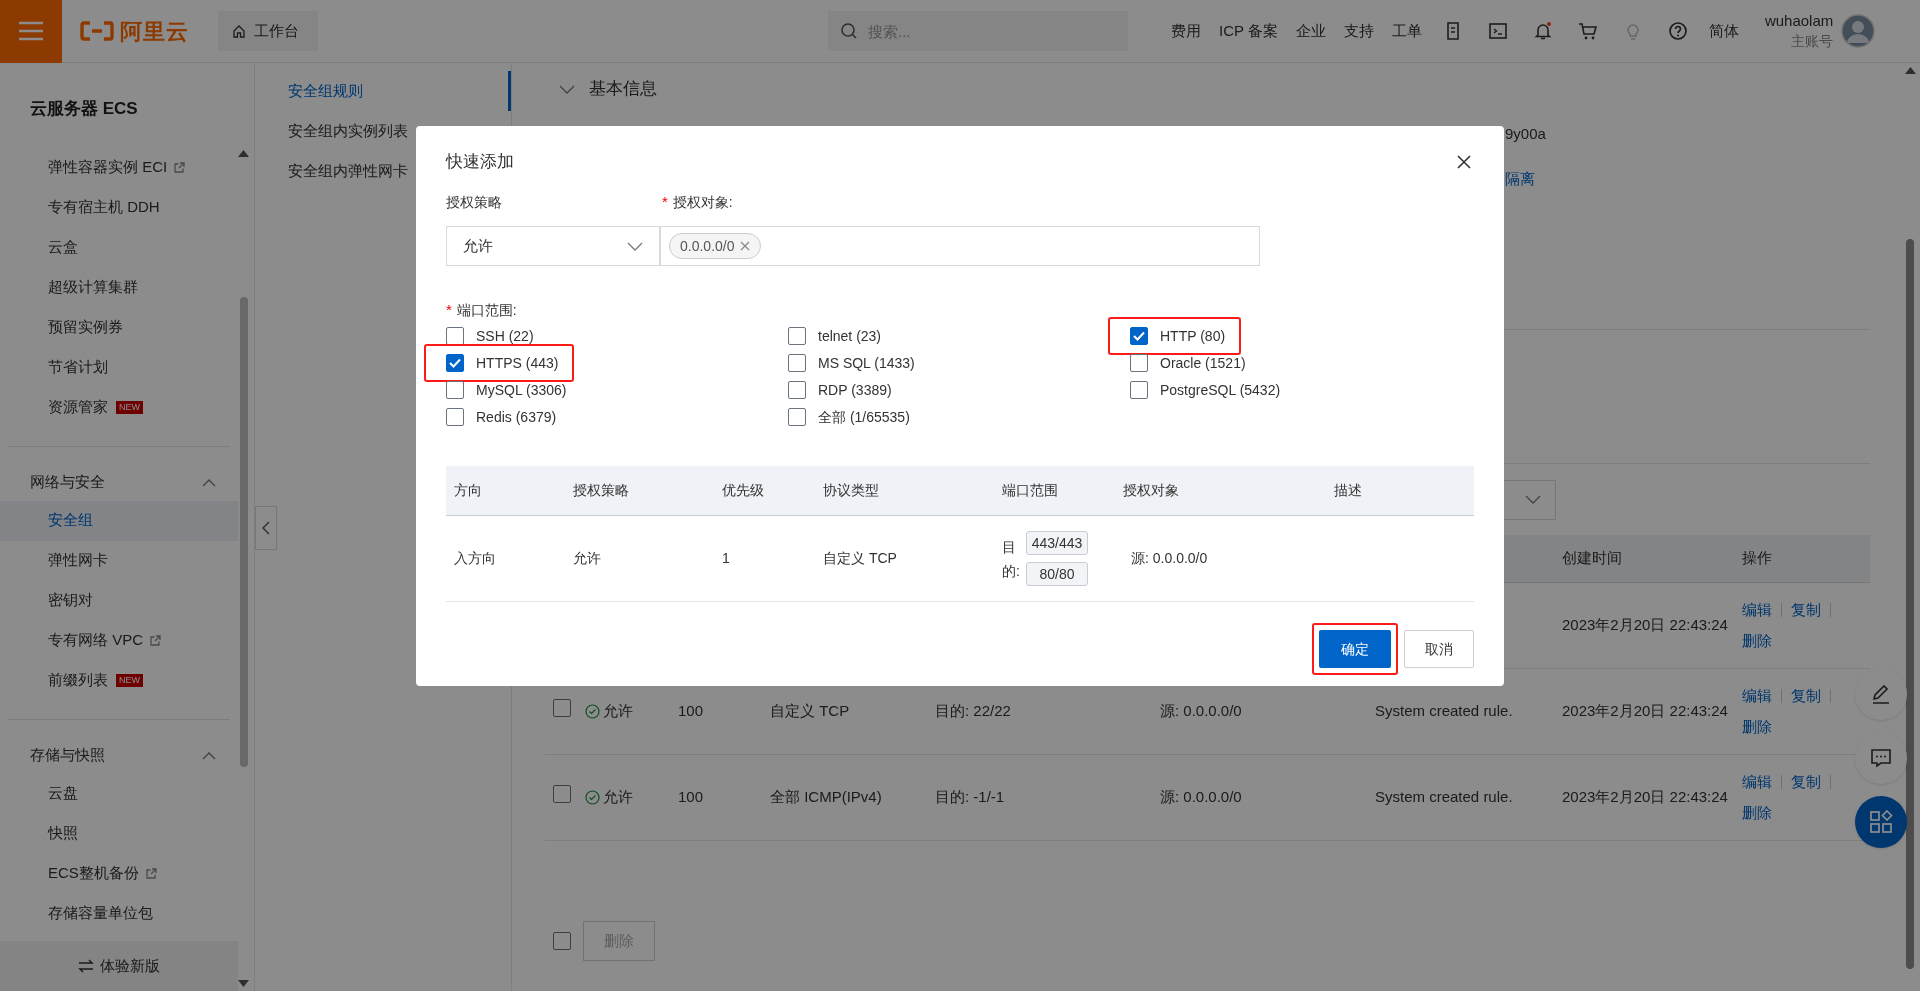 This screenshot has height=991, width=1920. Describe the element at coordinates (1444, 797) in the screenshot. I see `table-cell: System created rule.` at that location.